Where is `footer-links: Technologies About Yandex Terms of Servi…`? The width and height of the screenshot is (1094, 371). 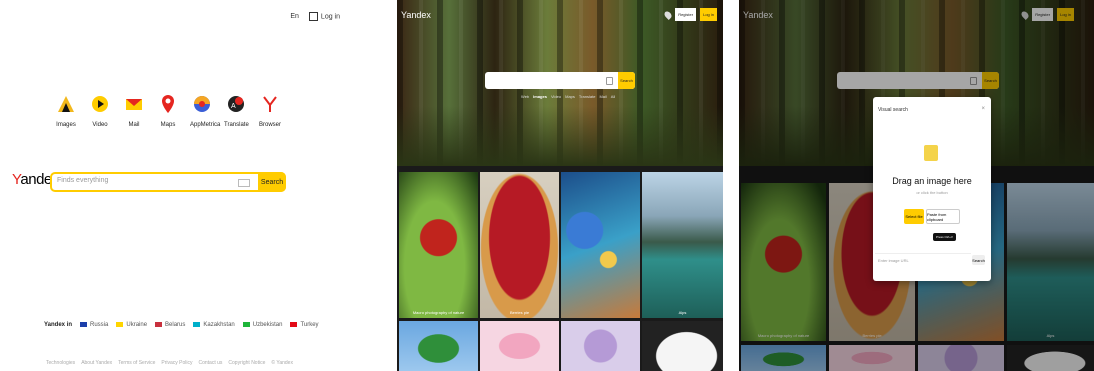 footer-links: Technologies About Yandex Terms of Servi… is located at coordinates (169, 363).